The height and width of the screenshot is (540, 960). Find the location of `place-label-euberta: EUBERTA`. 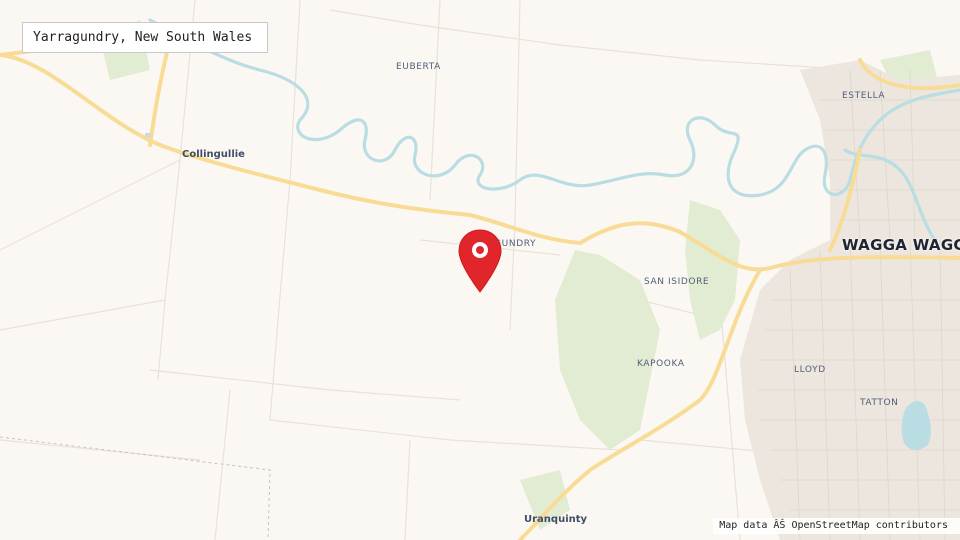

place-label-euberta: EUBERTA is located at coordinates (418, 67).